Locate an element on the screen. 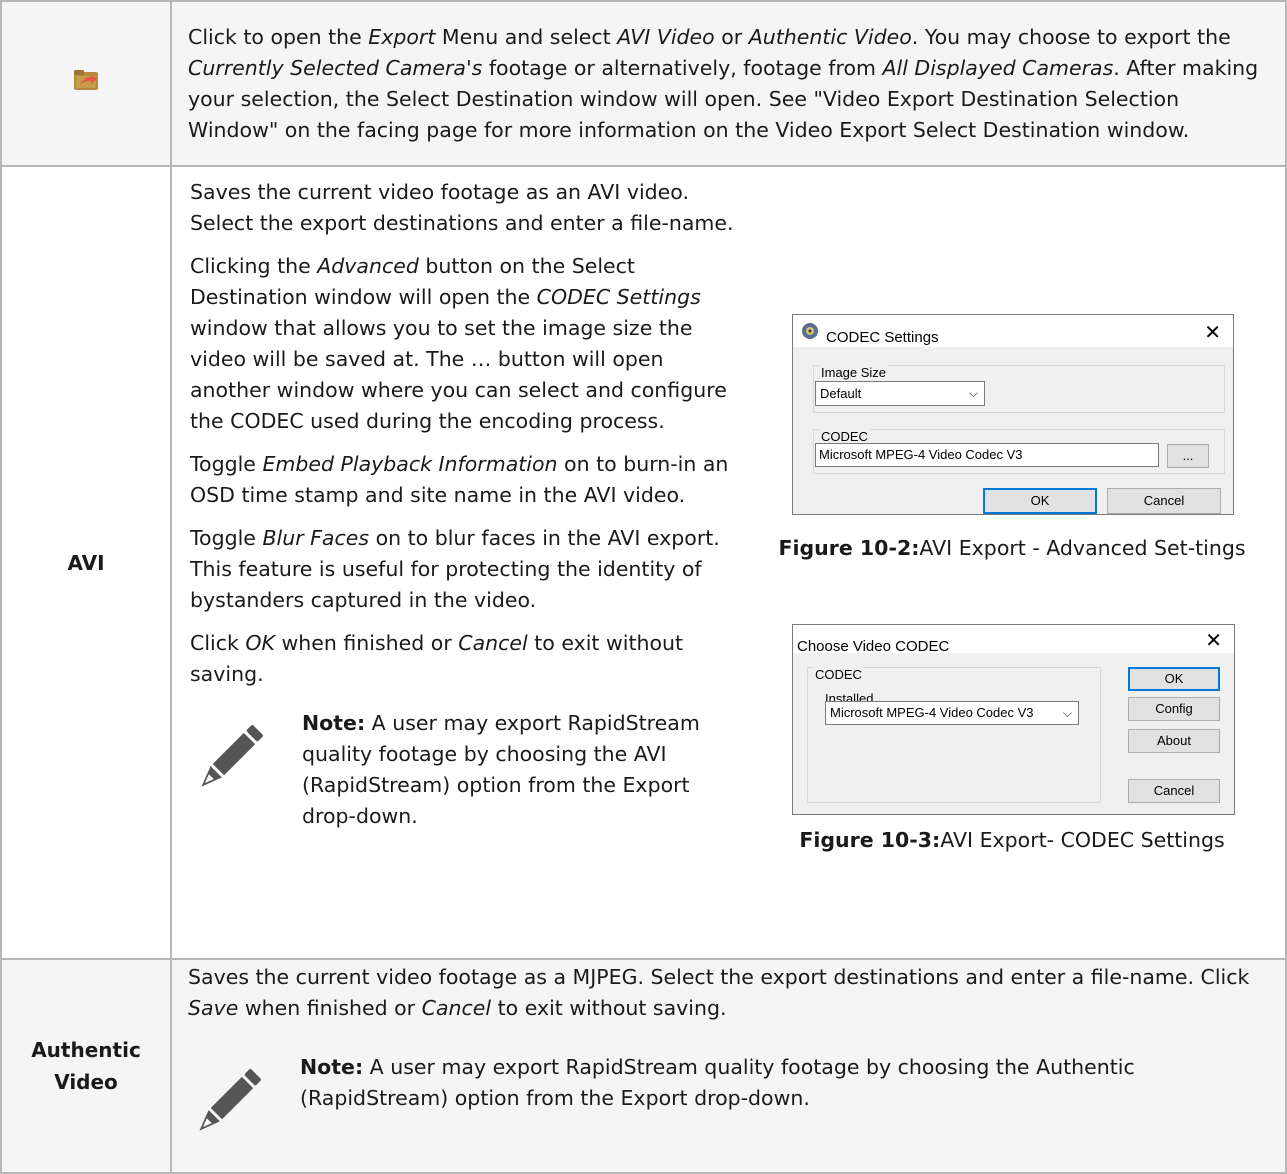  emphasis-text: All Displayed Cameras is located at coordinates (998, 67).